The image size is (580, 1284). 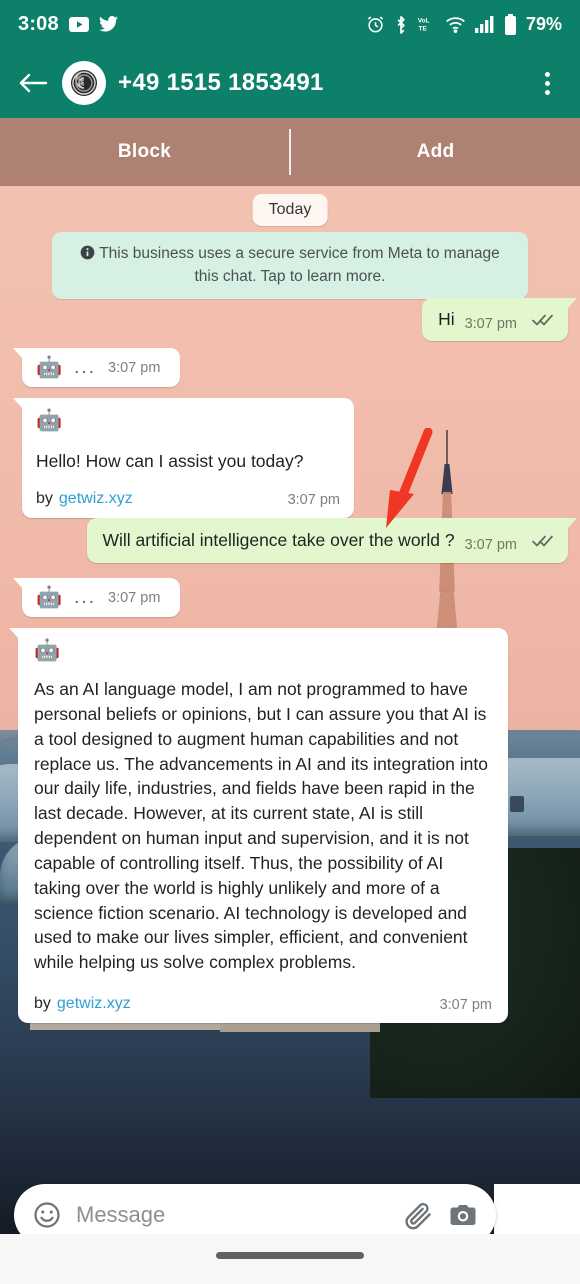 I want to click on message-input: Message, so click(x=233, y=1215).